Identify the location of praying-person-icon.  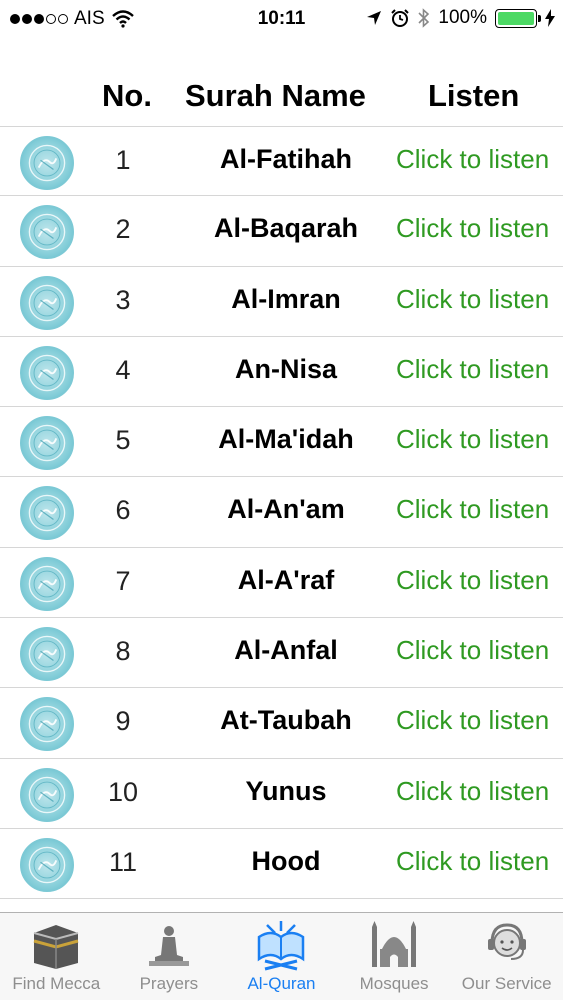
(169, 945).